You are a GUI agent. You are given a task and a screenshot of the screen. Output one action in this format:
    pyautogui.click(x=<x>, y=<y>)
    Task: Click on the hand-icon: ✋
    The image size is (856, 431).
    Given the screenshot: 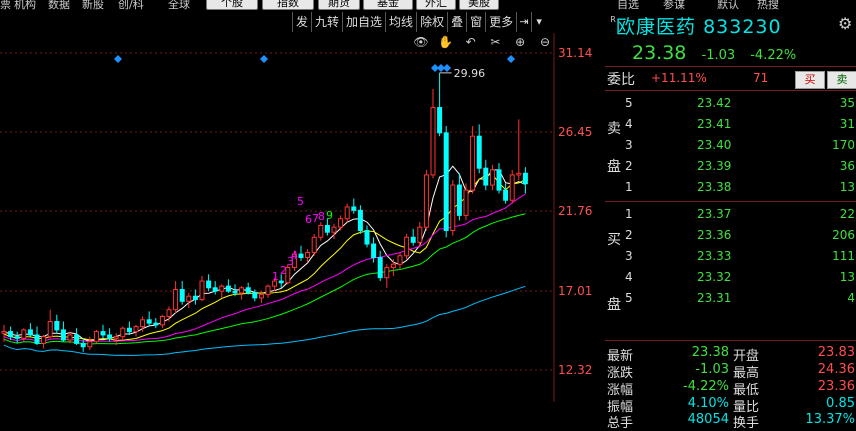 What is the action you would take?
    pyautogui.click(x=446, y=42)
    